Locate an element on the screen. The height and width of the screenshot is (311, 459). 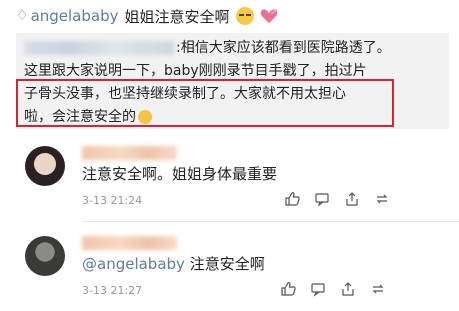
quote-line-2: 这里跟大家说明一下，baby刚刚录节目手戳了，拍过片 is located at coordinates (195, 71).